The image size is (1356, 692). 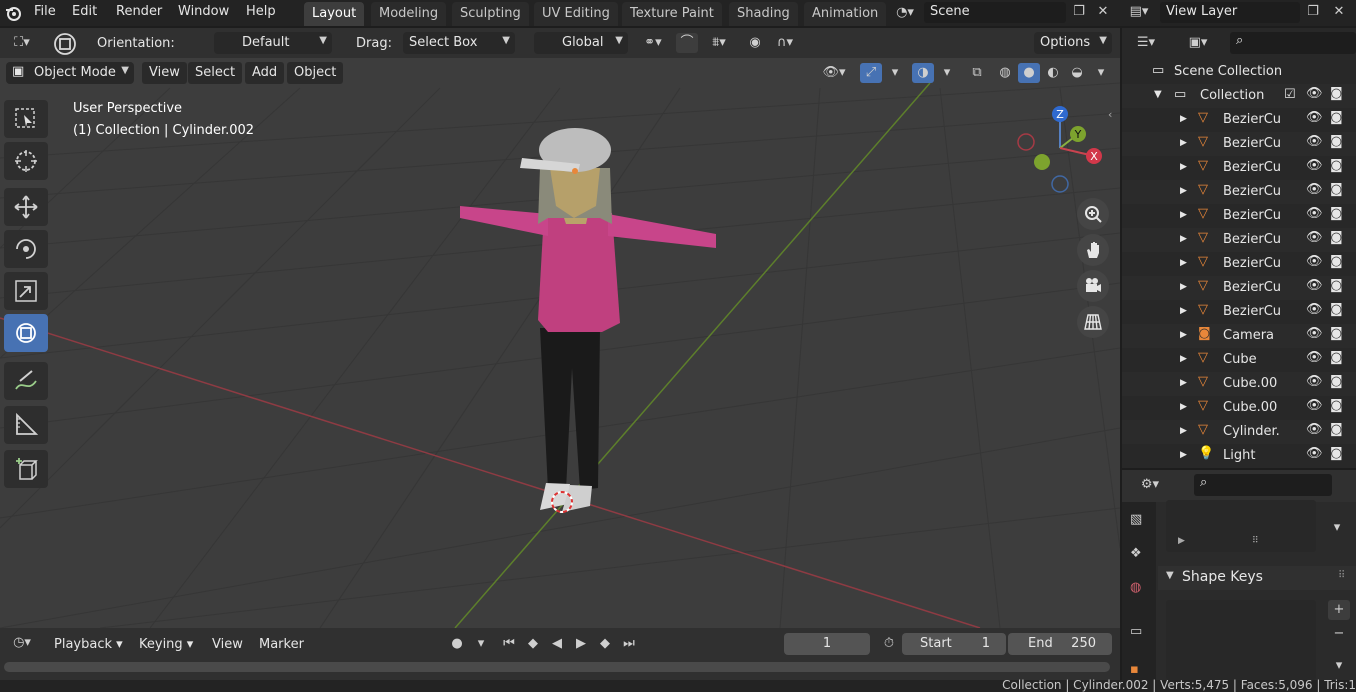 I want to click on navigation-gizmo: Z Y X, so click(x=1060, y=148).